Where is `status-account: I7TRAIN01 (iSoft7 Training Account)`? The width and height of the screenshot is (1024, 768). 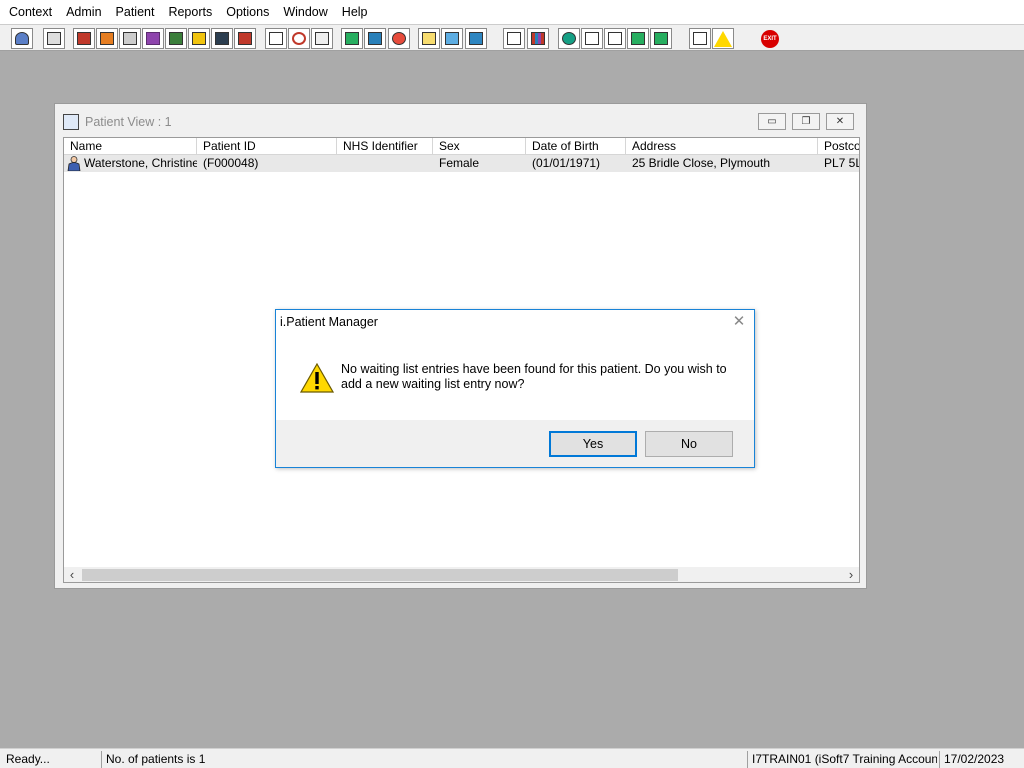
status-account: I7TRAIN01 (iSoft7 Training Account) is located at coordinates (842, 759).